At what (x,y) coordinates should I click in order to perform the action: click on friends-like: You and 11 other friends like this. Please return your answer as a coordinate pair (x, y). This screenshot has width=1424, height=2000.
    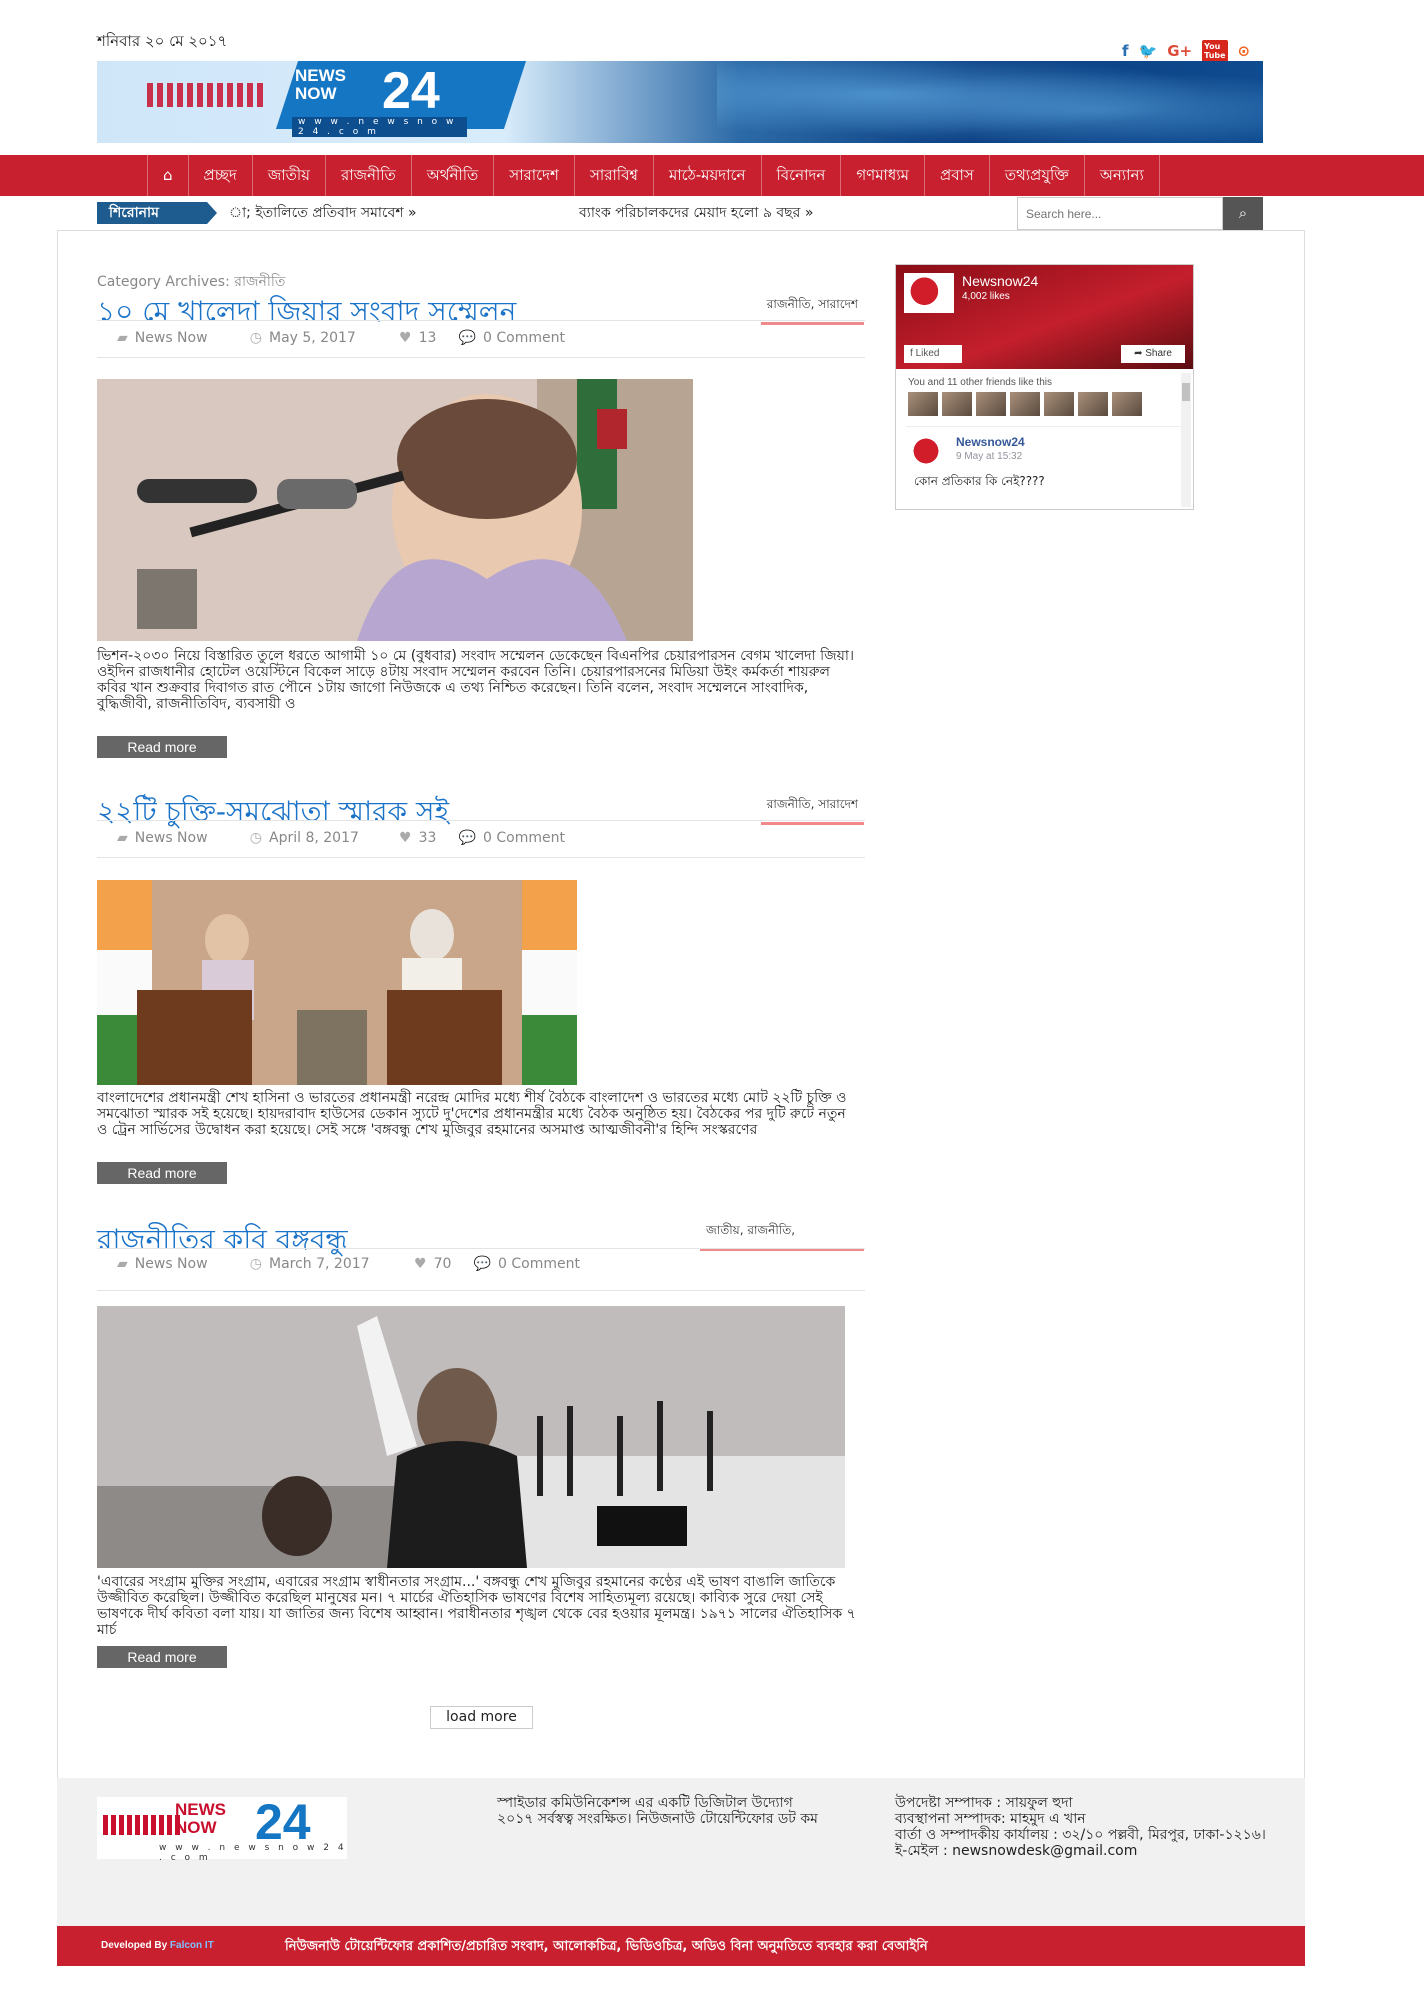
    Looking at the image, I should click on (1044, 392).